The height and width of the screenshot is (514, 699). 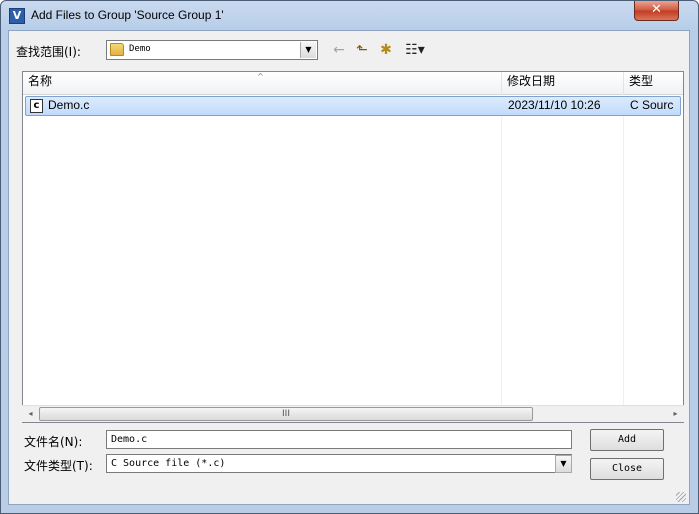 What do you see at coordinates (656, 11) in the screenshot?
I see `close-window-button: ✕` at bounding box center [656, 11].